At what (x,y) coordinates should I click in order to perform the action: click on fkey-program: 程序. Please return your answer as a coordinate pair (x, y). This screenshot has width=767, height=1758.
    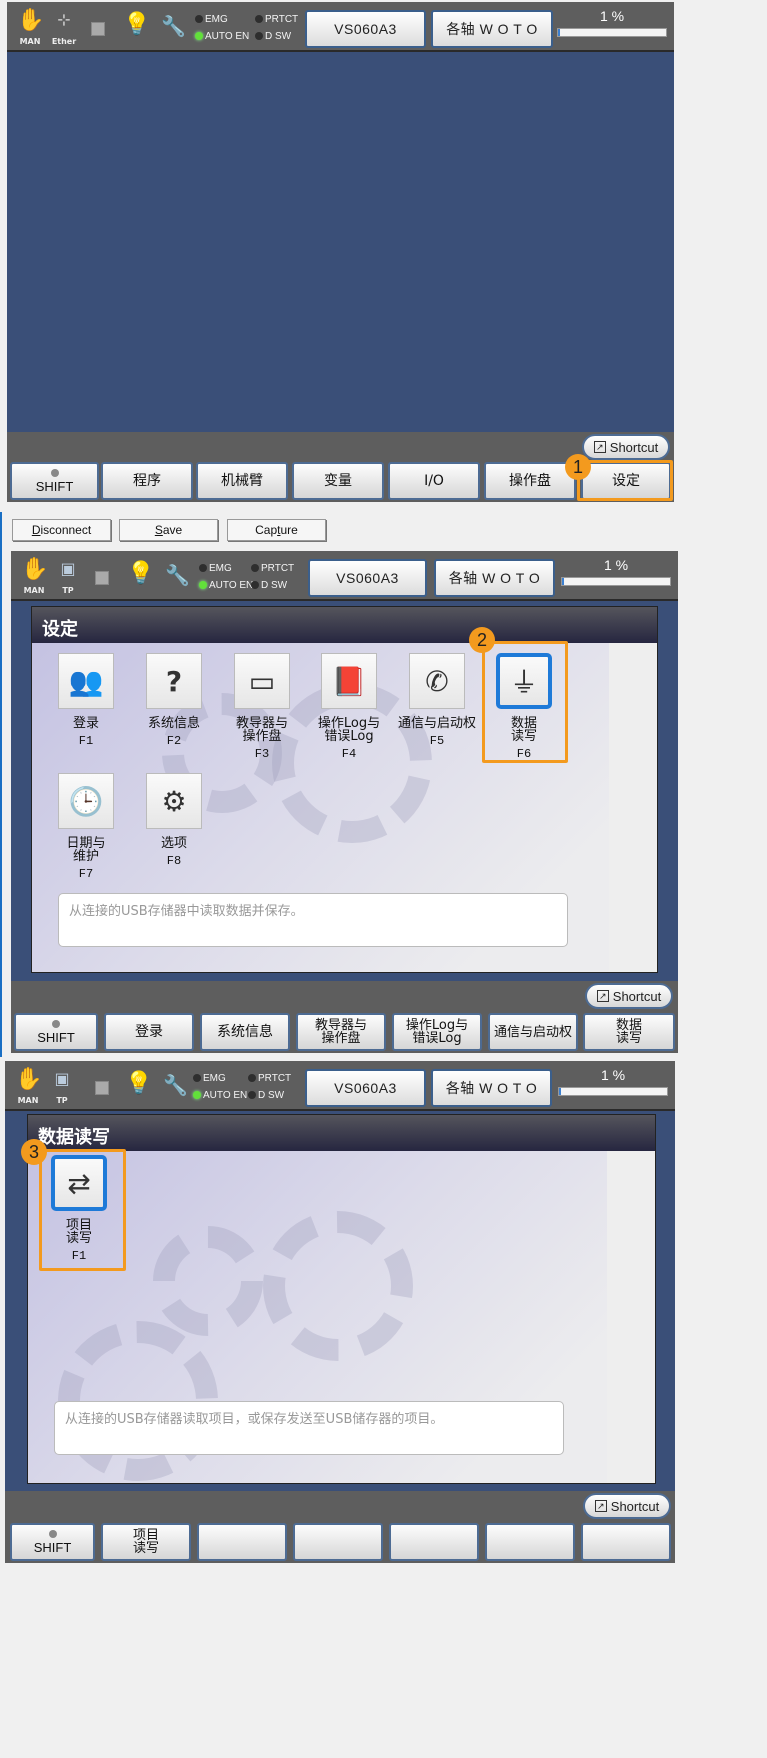
    Looking at the image, I should click on (147, 481).